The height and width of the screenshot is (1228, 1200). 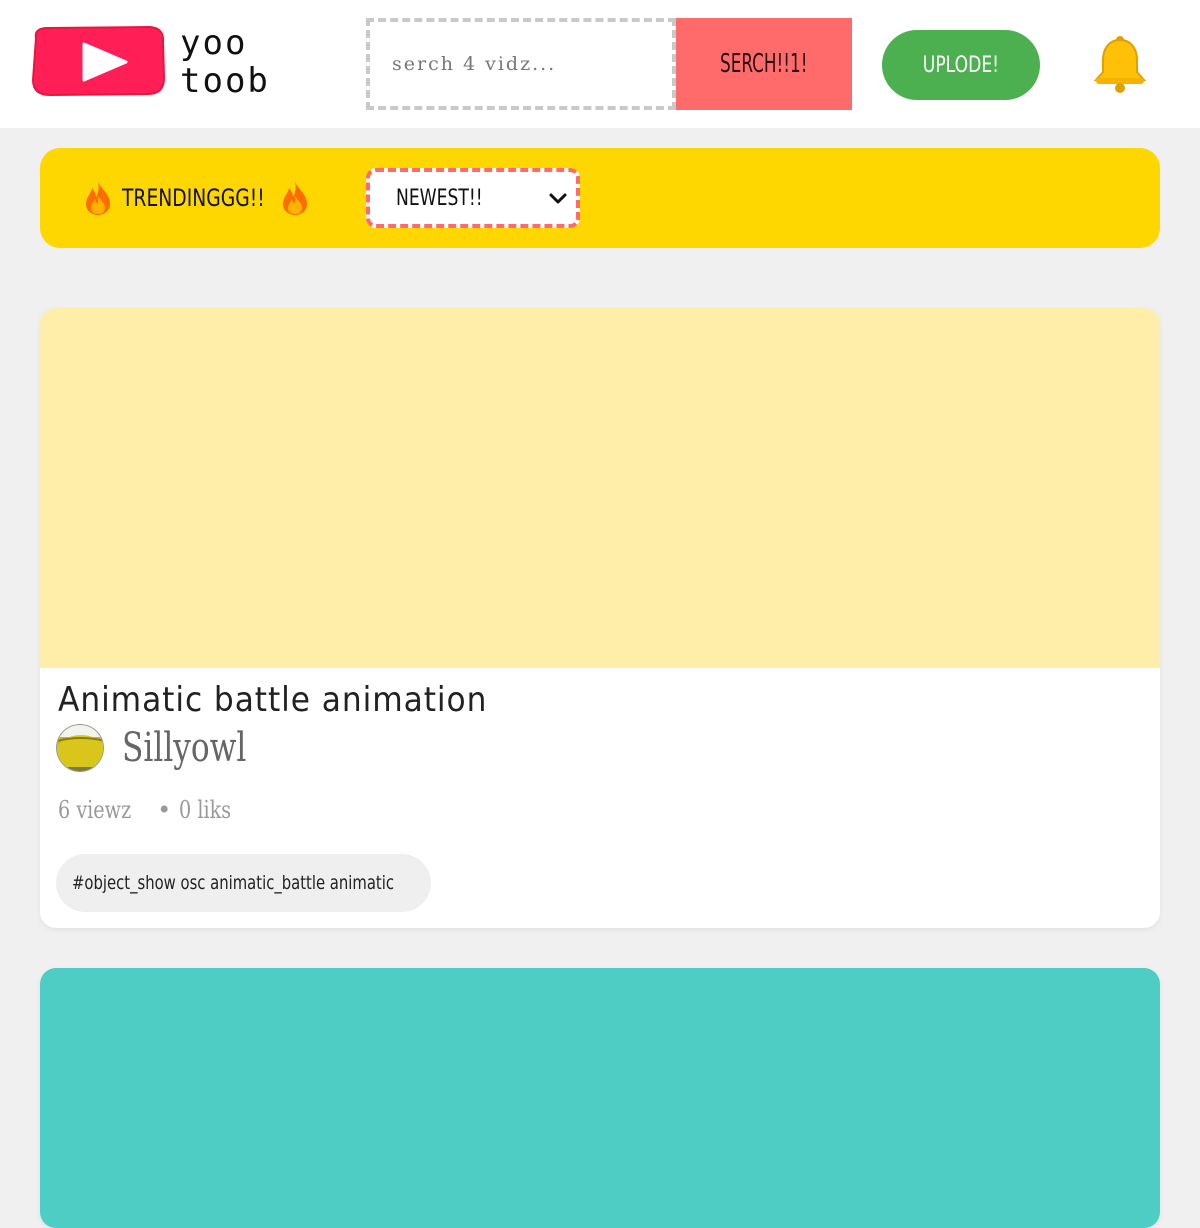 What do you see at coordinates (205, 810) in the screenshot?
I see `like-count: 0 liks` at bounding box center [205, 810].